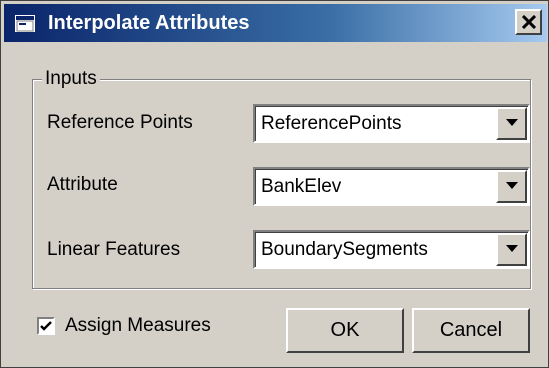 The width and height of the screenshot is (549, 368). I want to click on close-button, so click(528, 22).